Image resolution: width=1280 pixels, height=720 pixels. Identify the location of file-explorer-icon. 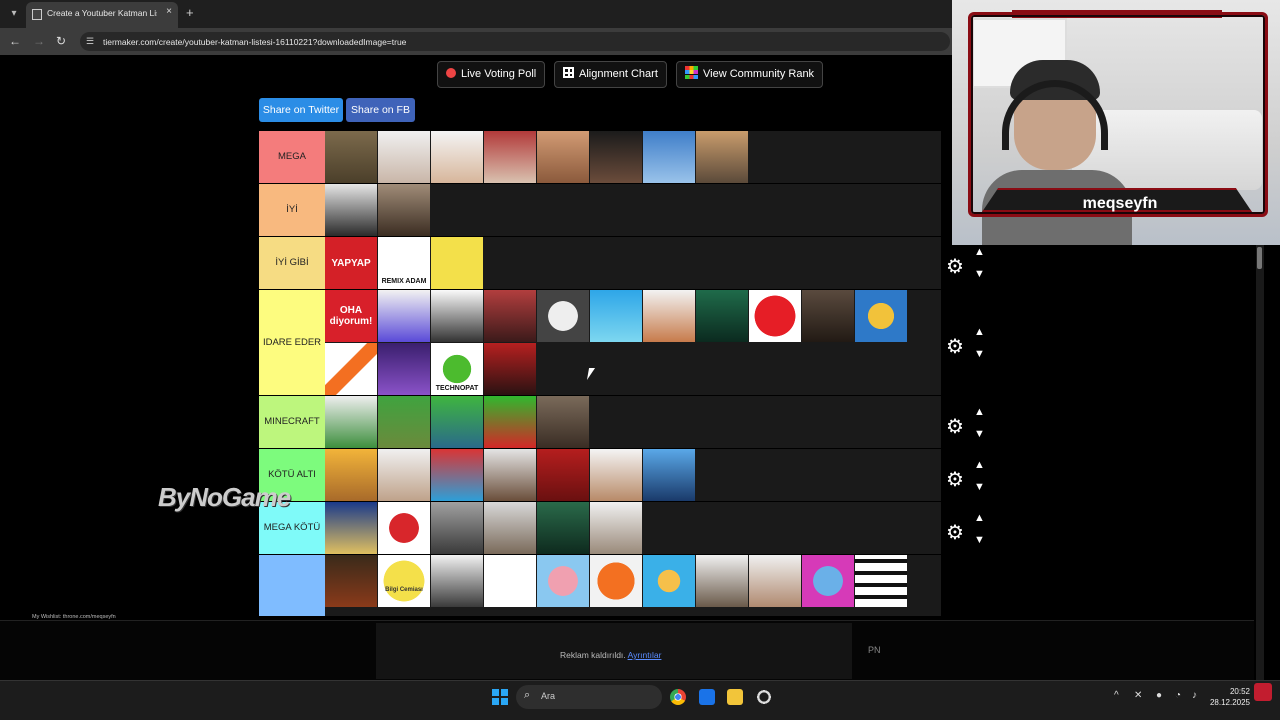
(735, 697).